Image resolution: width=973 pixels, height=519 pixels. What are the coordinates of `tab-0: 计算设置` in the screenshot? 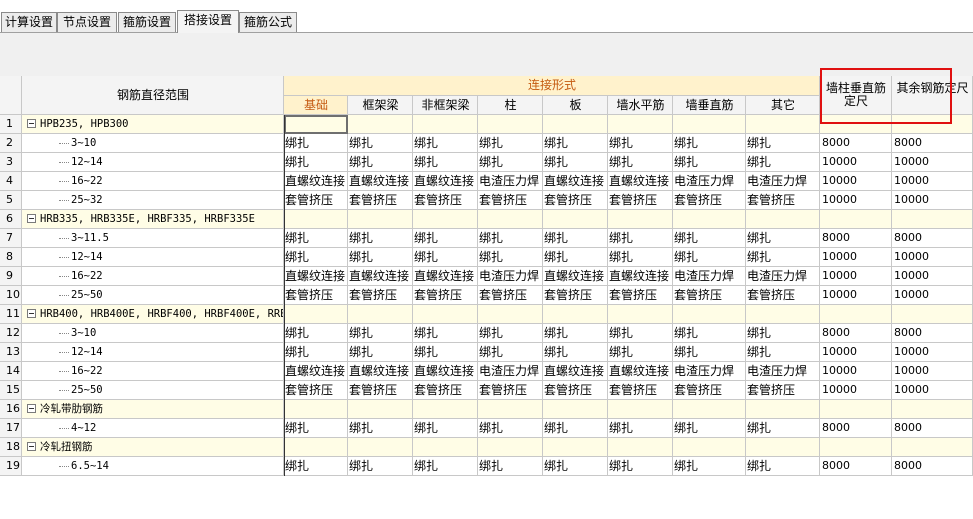 It's located at (29, 22).